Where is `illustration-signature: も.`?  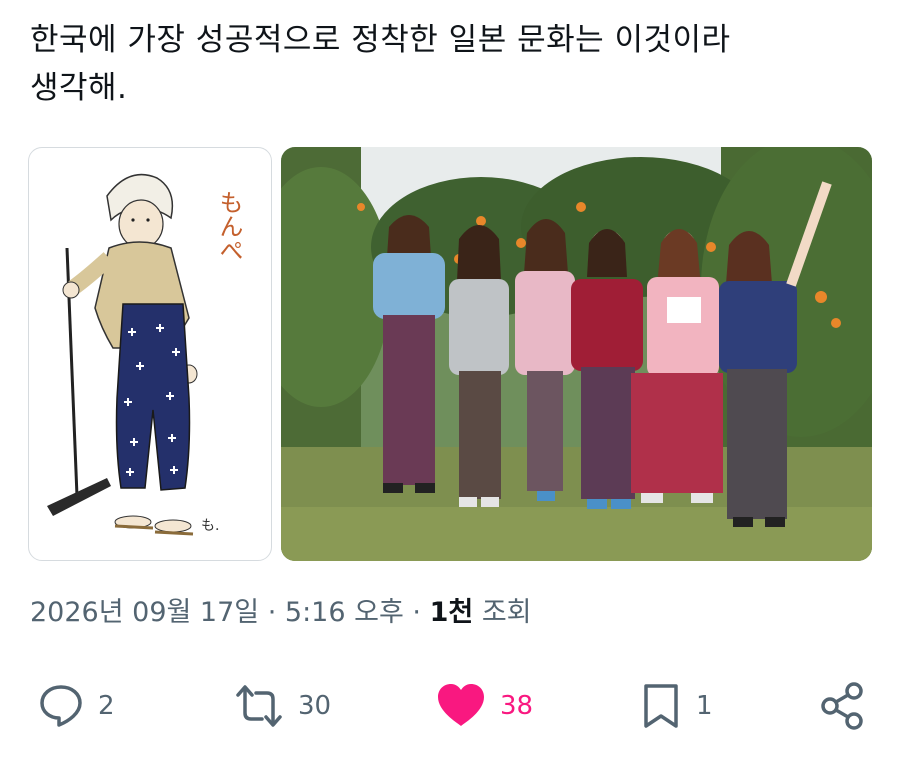 illustration-signature: も. is located at coordinates (210, 526).